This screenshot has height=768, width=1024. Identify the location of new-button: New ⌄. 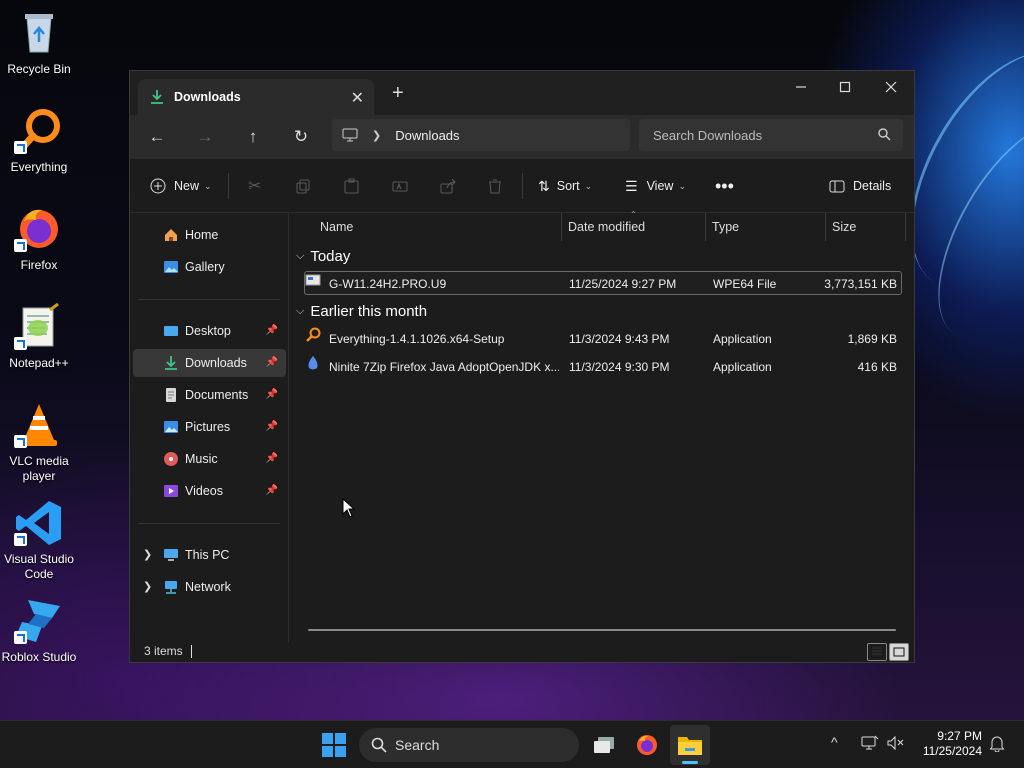
(181, 186).